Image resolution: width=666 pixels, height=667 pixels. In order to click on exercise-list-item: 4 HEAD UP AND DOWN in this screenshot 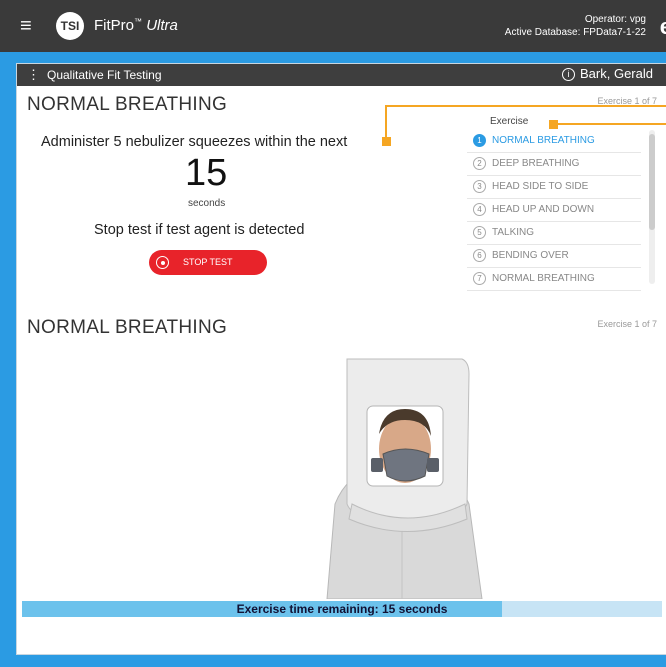, I will do `click(554, 210)`.